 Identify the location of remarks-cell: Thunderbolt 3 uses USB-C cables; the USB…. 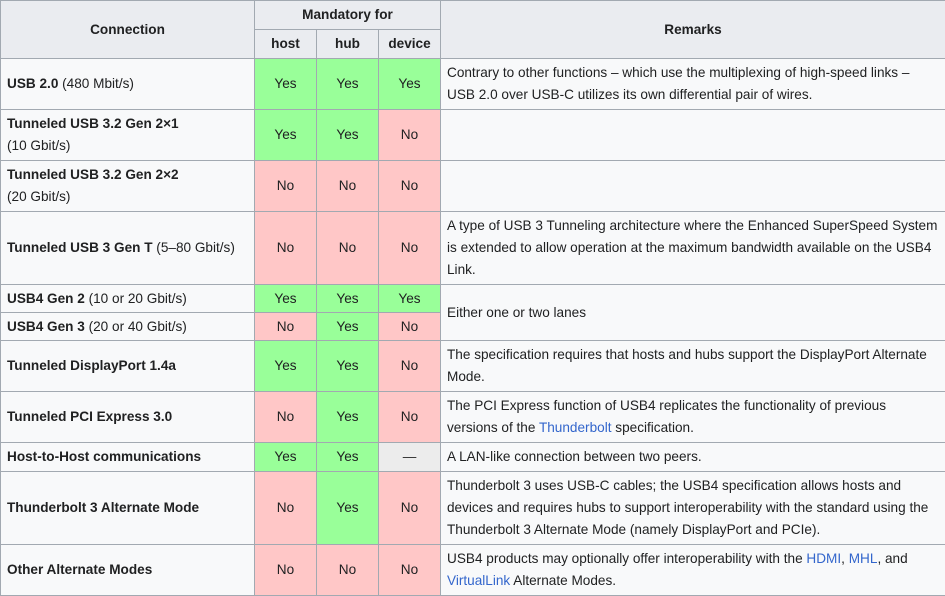
(693, 508).